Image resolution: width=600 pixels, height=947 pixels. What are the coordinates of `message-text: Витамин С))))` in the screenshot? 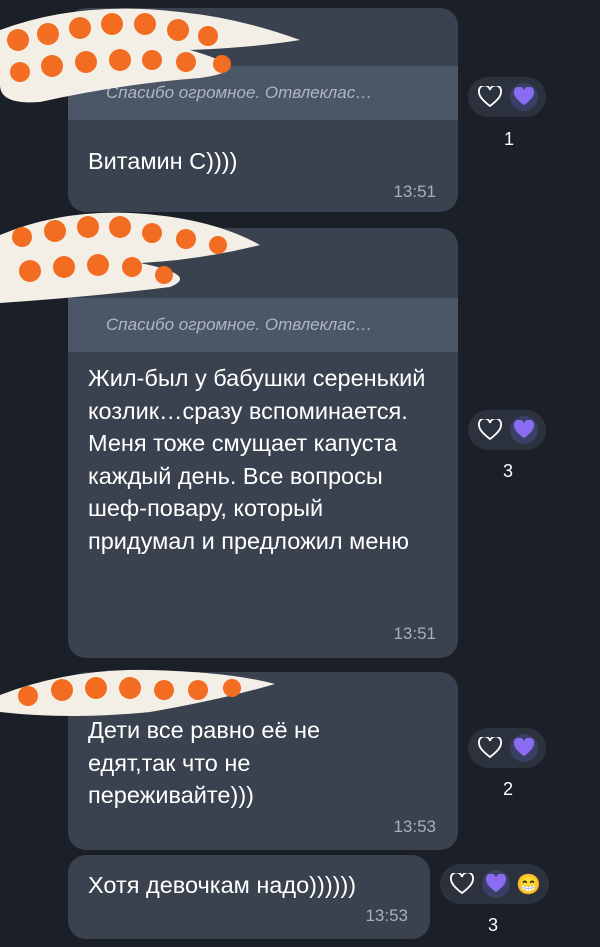 It's located at (163, 161).